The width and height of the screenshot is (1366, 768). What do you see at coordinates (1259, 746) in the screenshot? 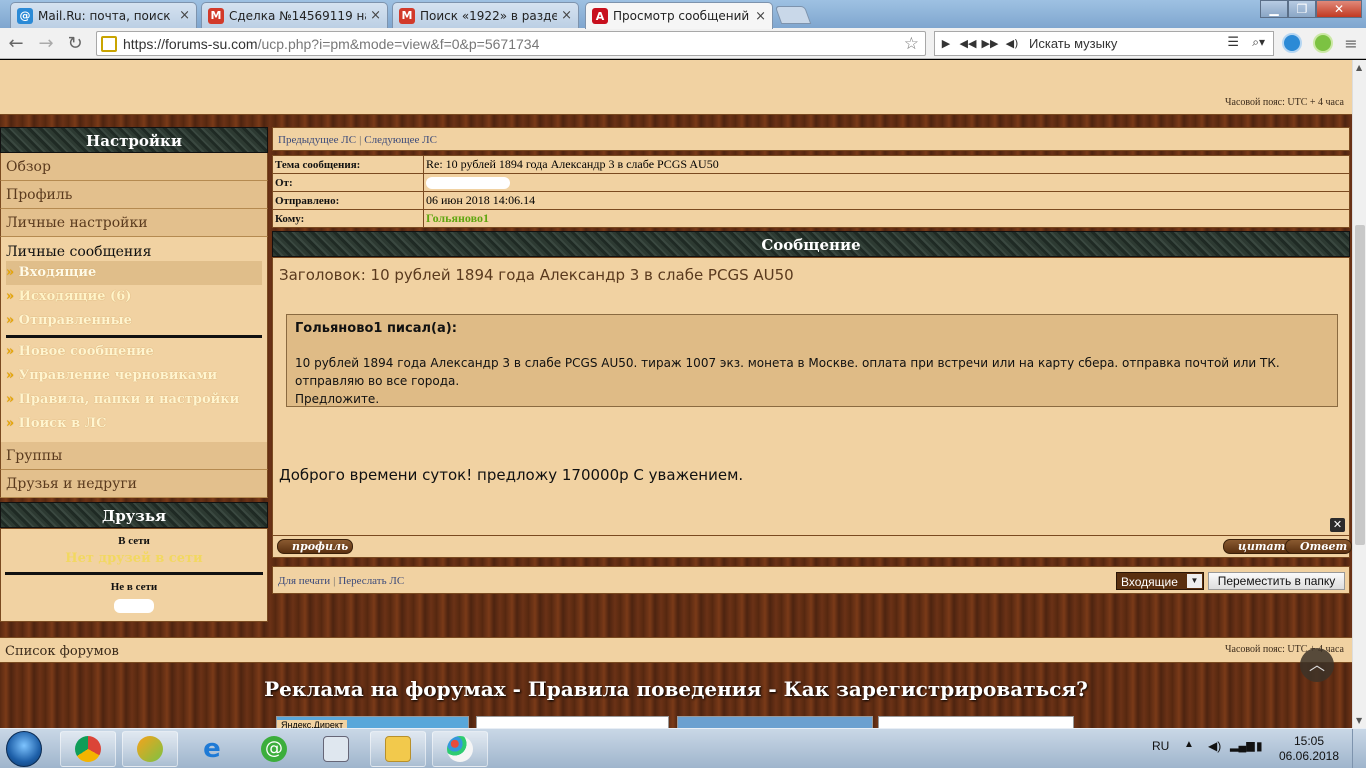
I see `battery-icon: ▮` at bounding box center [1259, 746].